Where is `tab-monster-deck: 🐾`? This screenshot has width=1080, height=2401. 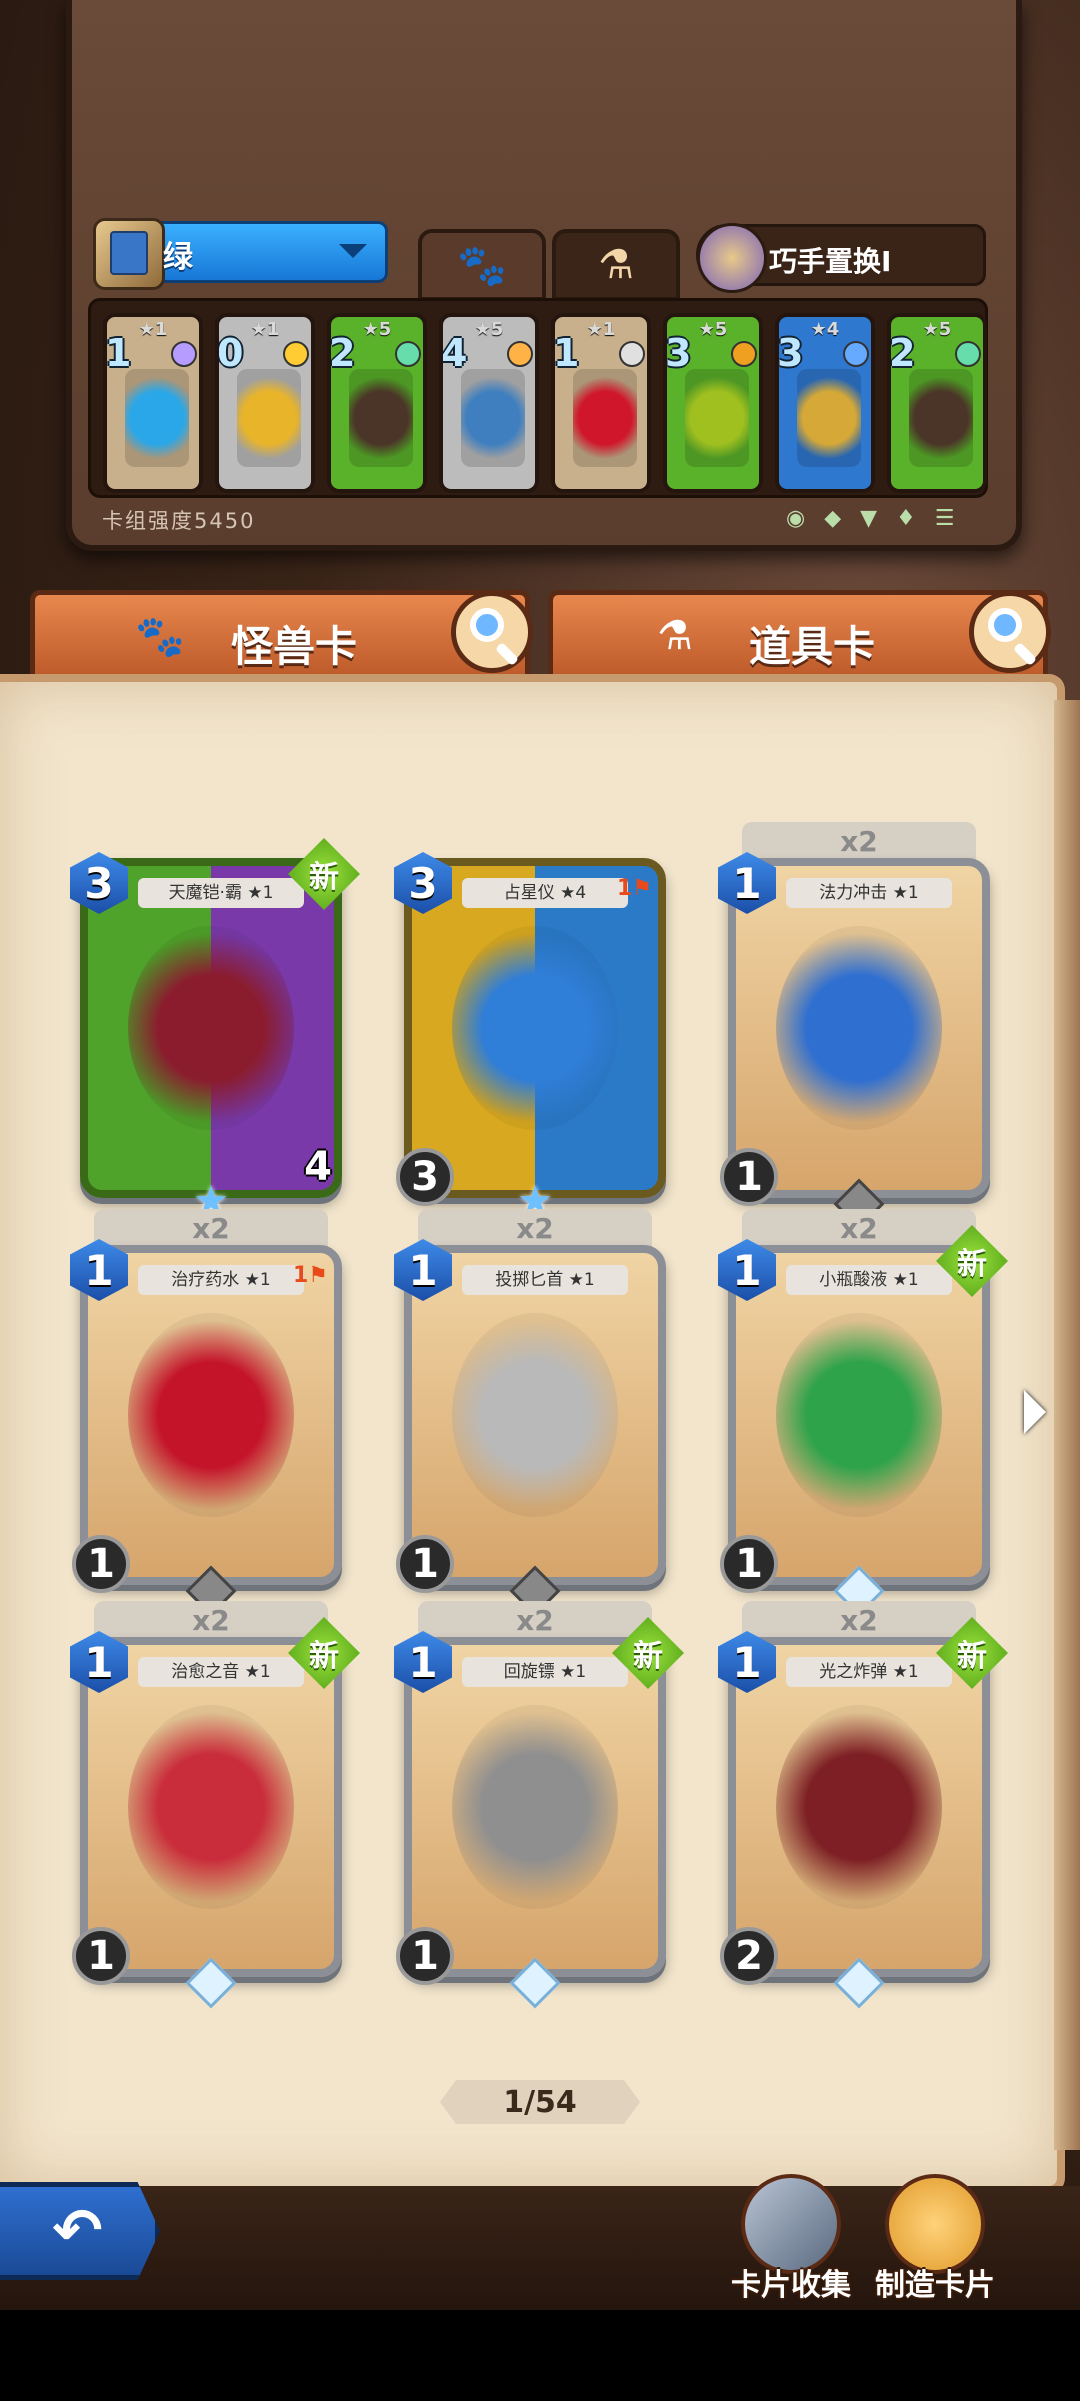 tab-monster-deck: 🐾 is located at coordinates (482, 265).